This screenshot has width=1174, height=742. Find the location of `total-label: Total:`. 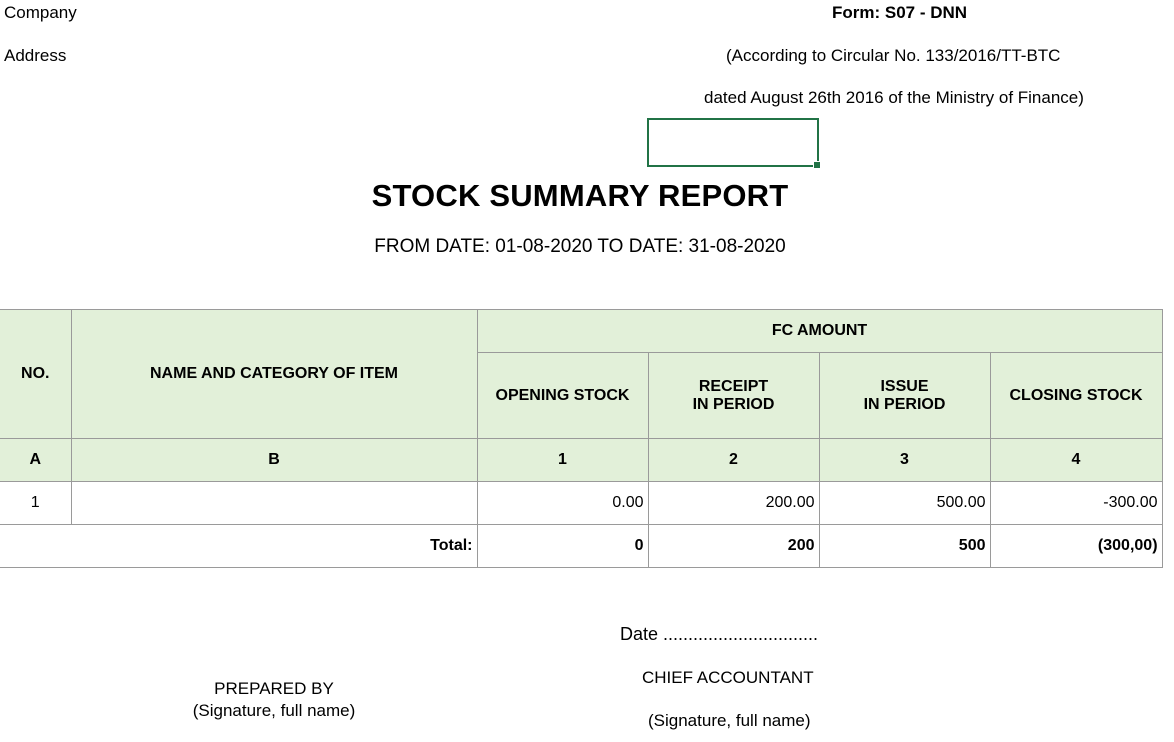

total-label: Total: is located at coordinates (239, 546).